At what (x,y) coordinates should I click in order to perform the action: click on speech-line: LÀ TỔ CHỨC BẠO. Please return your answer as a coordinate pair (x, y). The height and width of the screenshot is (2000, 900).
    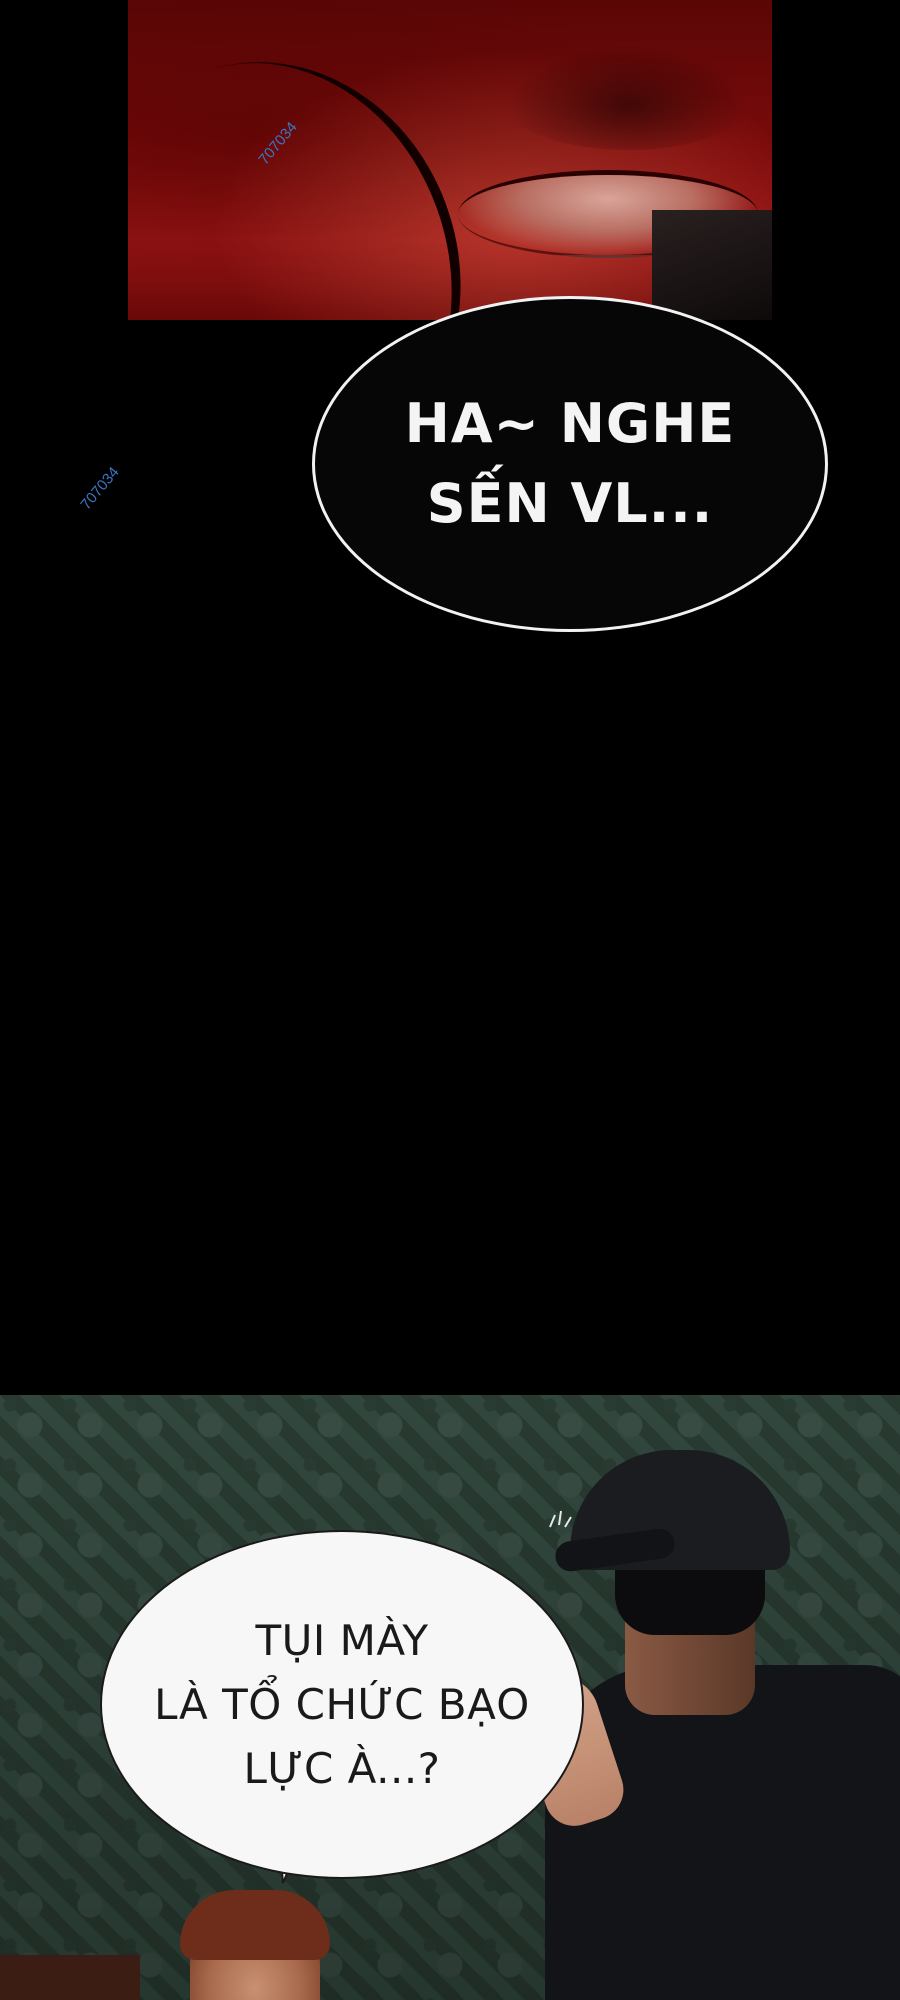
    Looking at the image, I should click on (342, 1704).